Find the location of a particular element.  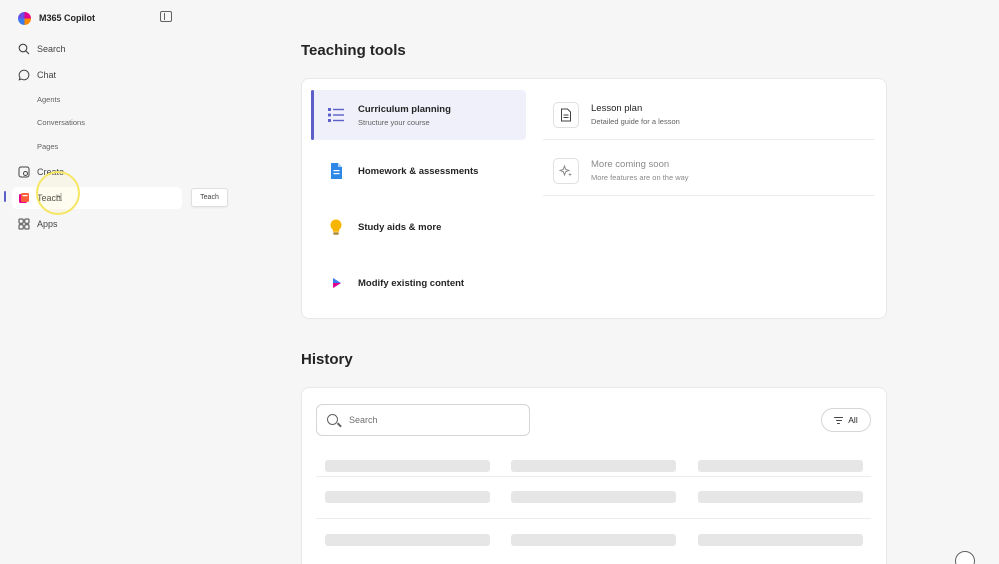

sidebar-item-search: Search is located at coordinates (42, 49).